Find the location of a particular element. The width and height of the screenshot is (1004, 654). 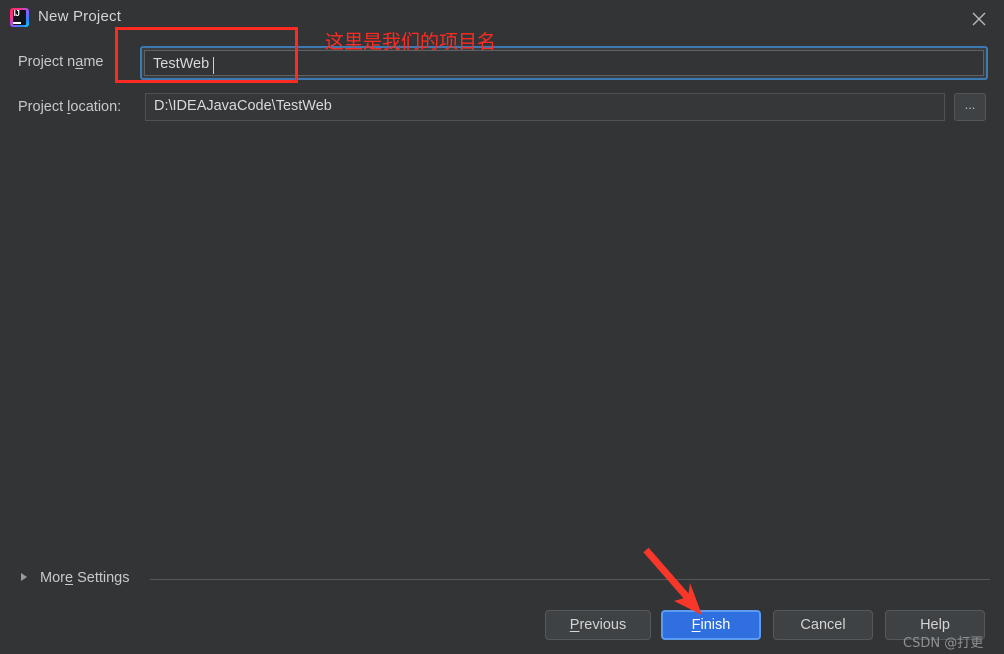

section-divider is located at coordinates (570, 579).